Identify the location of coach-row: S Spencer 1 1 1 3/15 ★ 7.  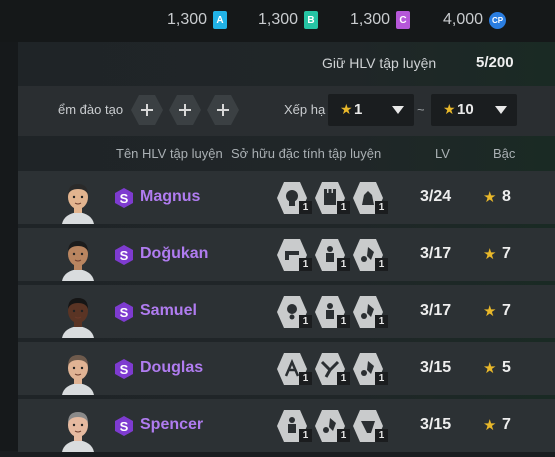
(286, 425).